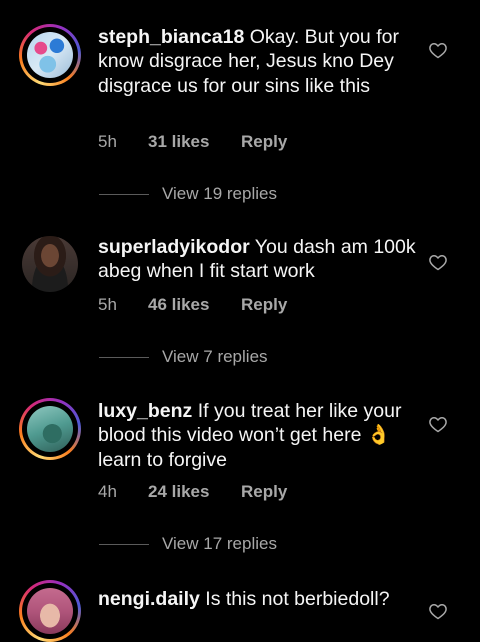 Image resolution: width=480 pixels, height=642 pixels. What do you see at coordinates (145, 411) in the screenshot?
I see `username: luxy_benz` at bounding box center [145, 411].